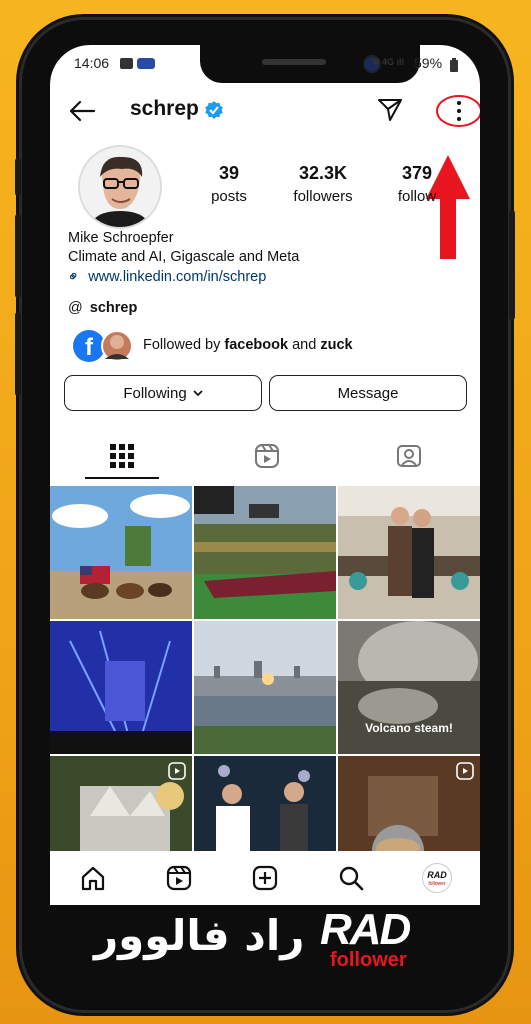  What do you see at coordinates (89, 347) in the screenshot?
I see `svg-text: f` at bounding box center [89, 347].